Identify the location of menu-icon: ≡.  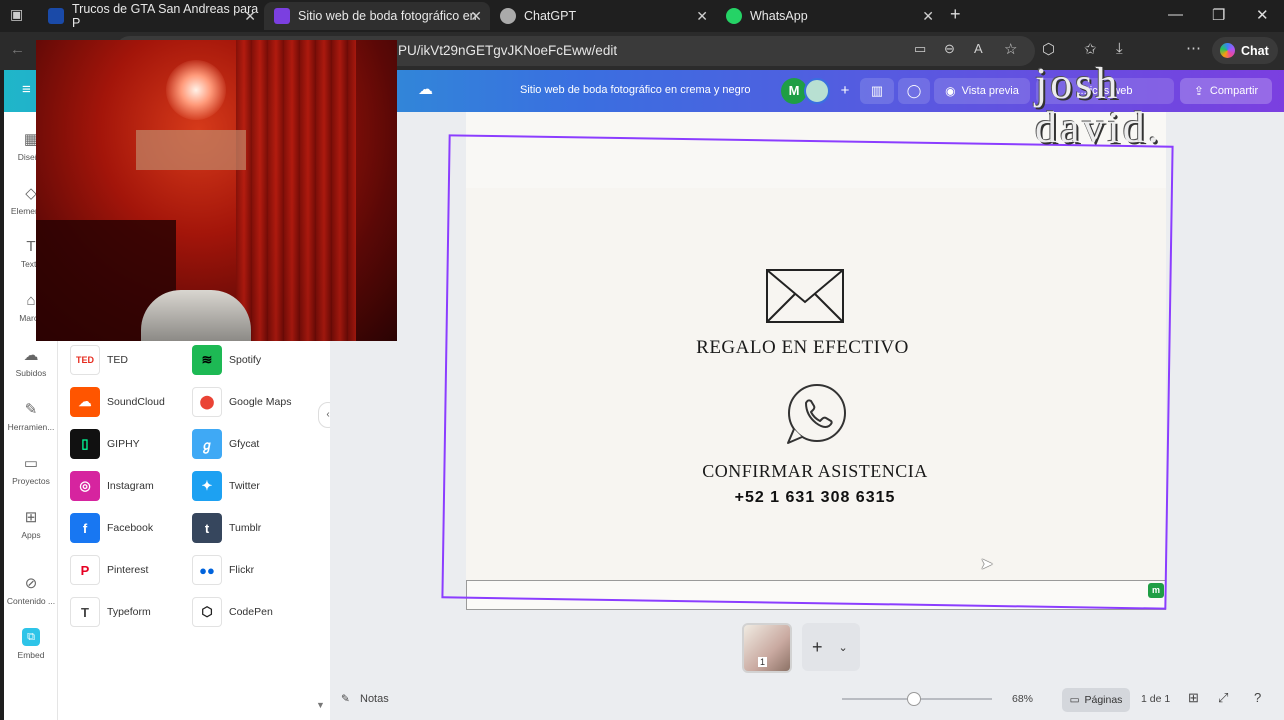
(26, 89).